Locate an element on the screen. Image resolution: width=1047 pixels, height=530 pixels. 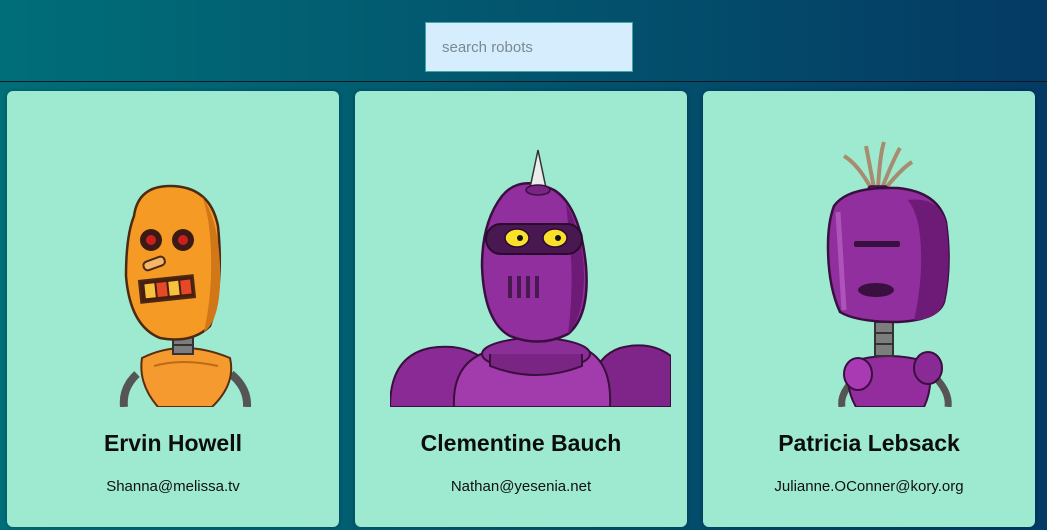
robot-email: Julianne.OConner@kory.org is located at coordinates (869, 486).